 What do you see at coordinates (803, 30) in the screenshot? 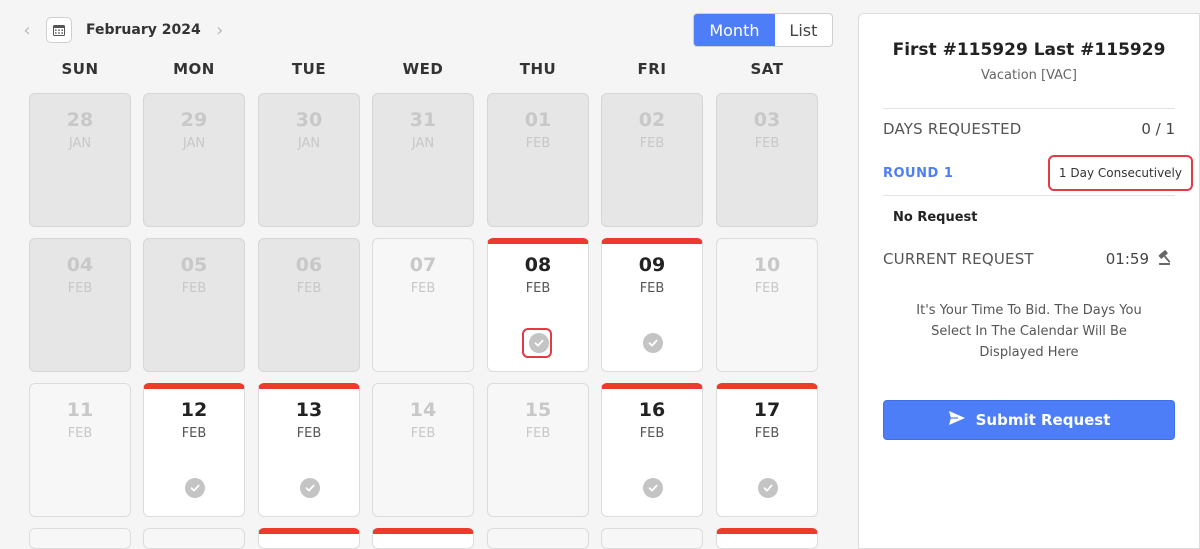
I see `view-list-button: List` at bounding box center [803, 30].